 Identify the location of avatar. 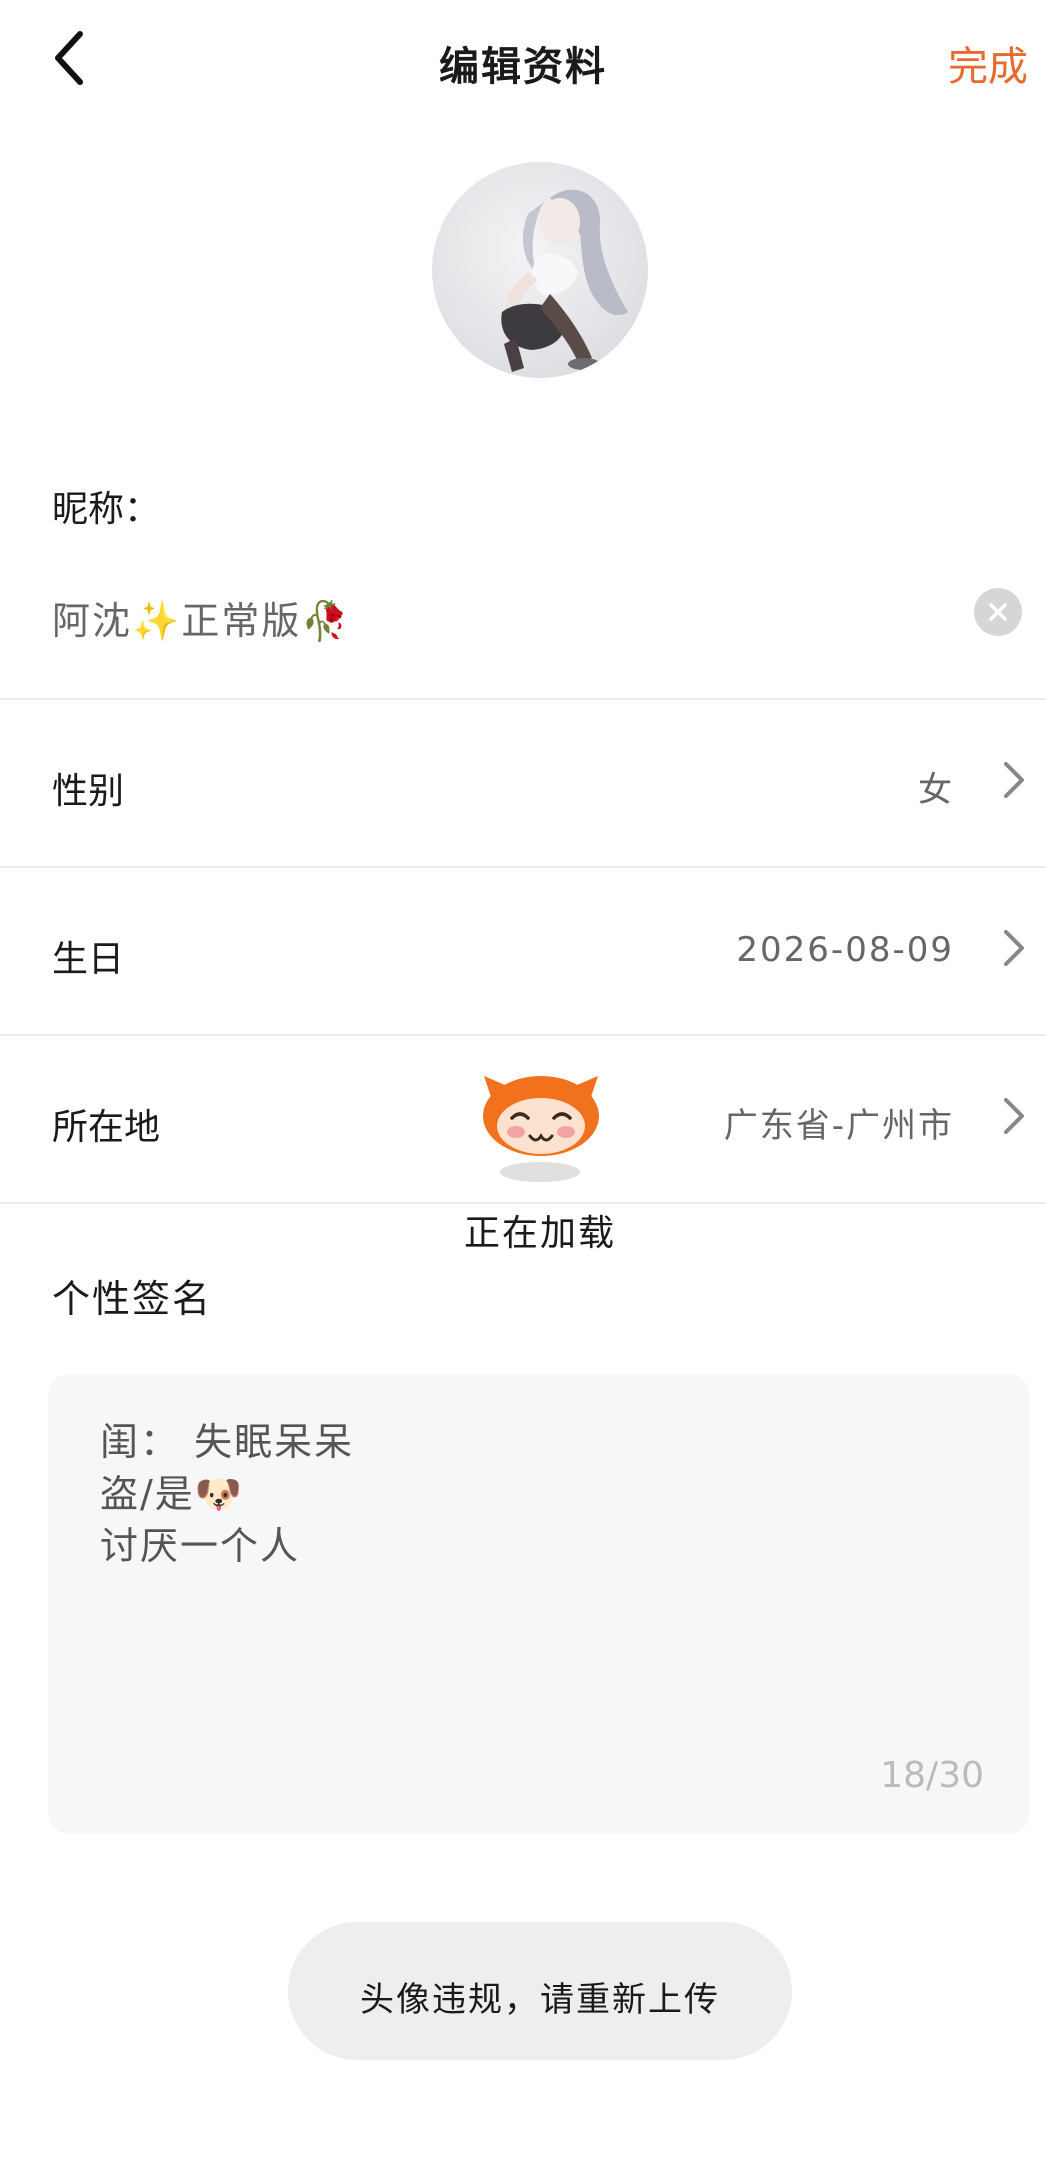
(540, 270).